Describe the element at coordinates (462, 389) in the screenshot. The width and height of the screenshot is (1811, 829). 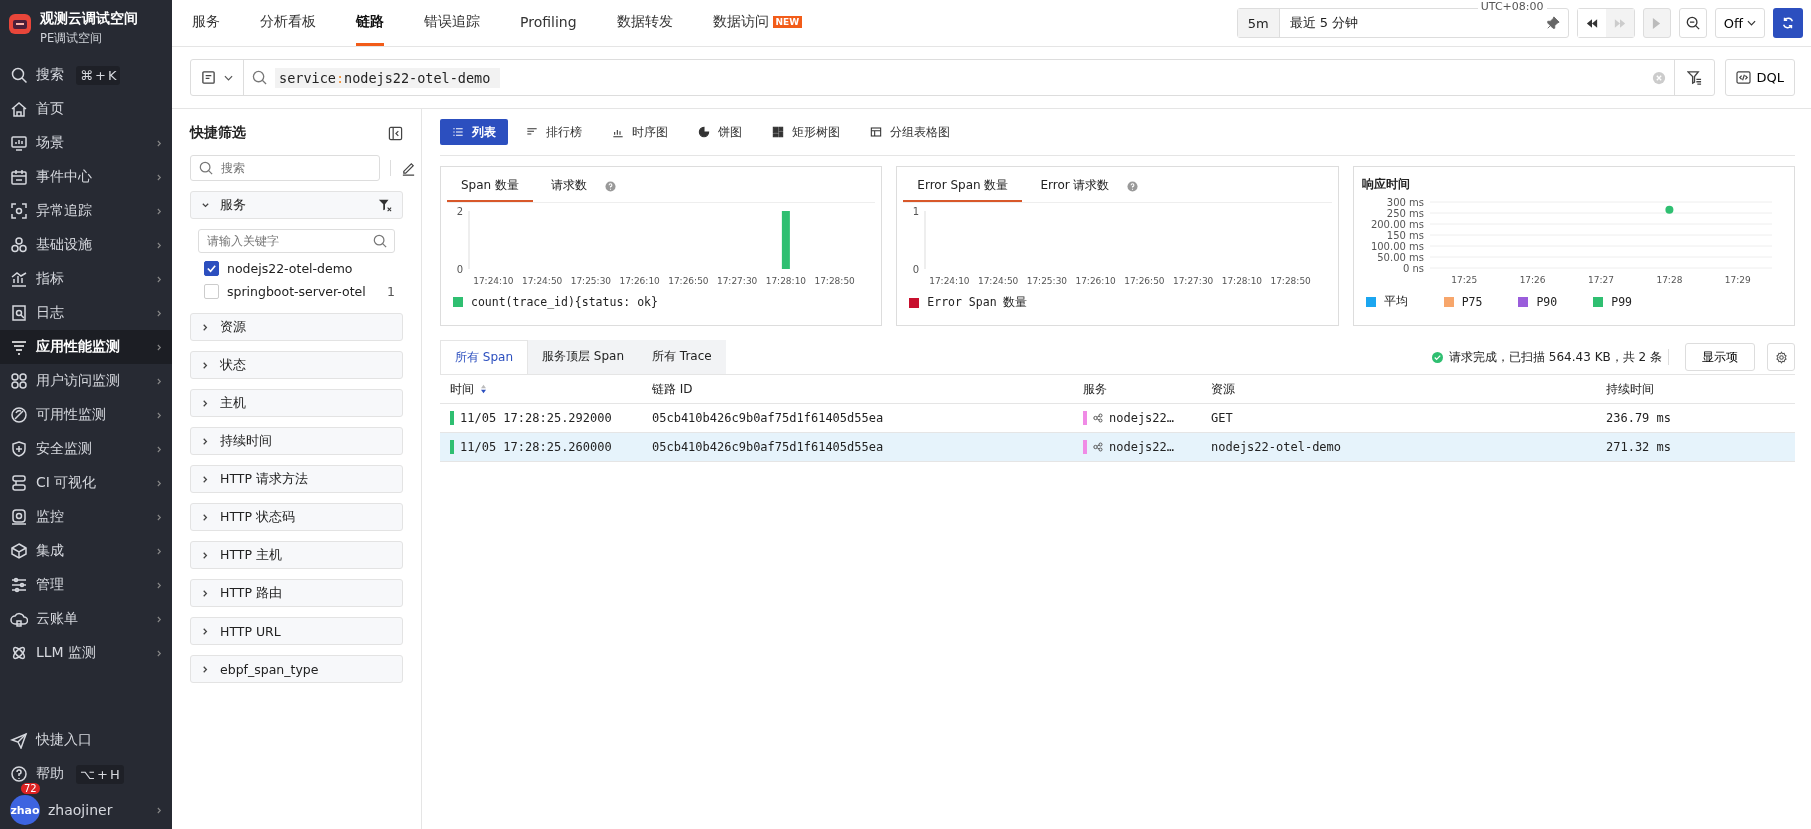
I see `column-header: 时间` at that location.